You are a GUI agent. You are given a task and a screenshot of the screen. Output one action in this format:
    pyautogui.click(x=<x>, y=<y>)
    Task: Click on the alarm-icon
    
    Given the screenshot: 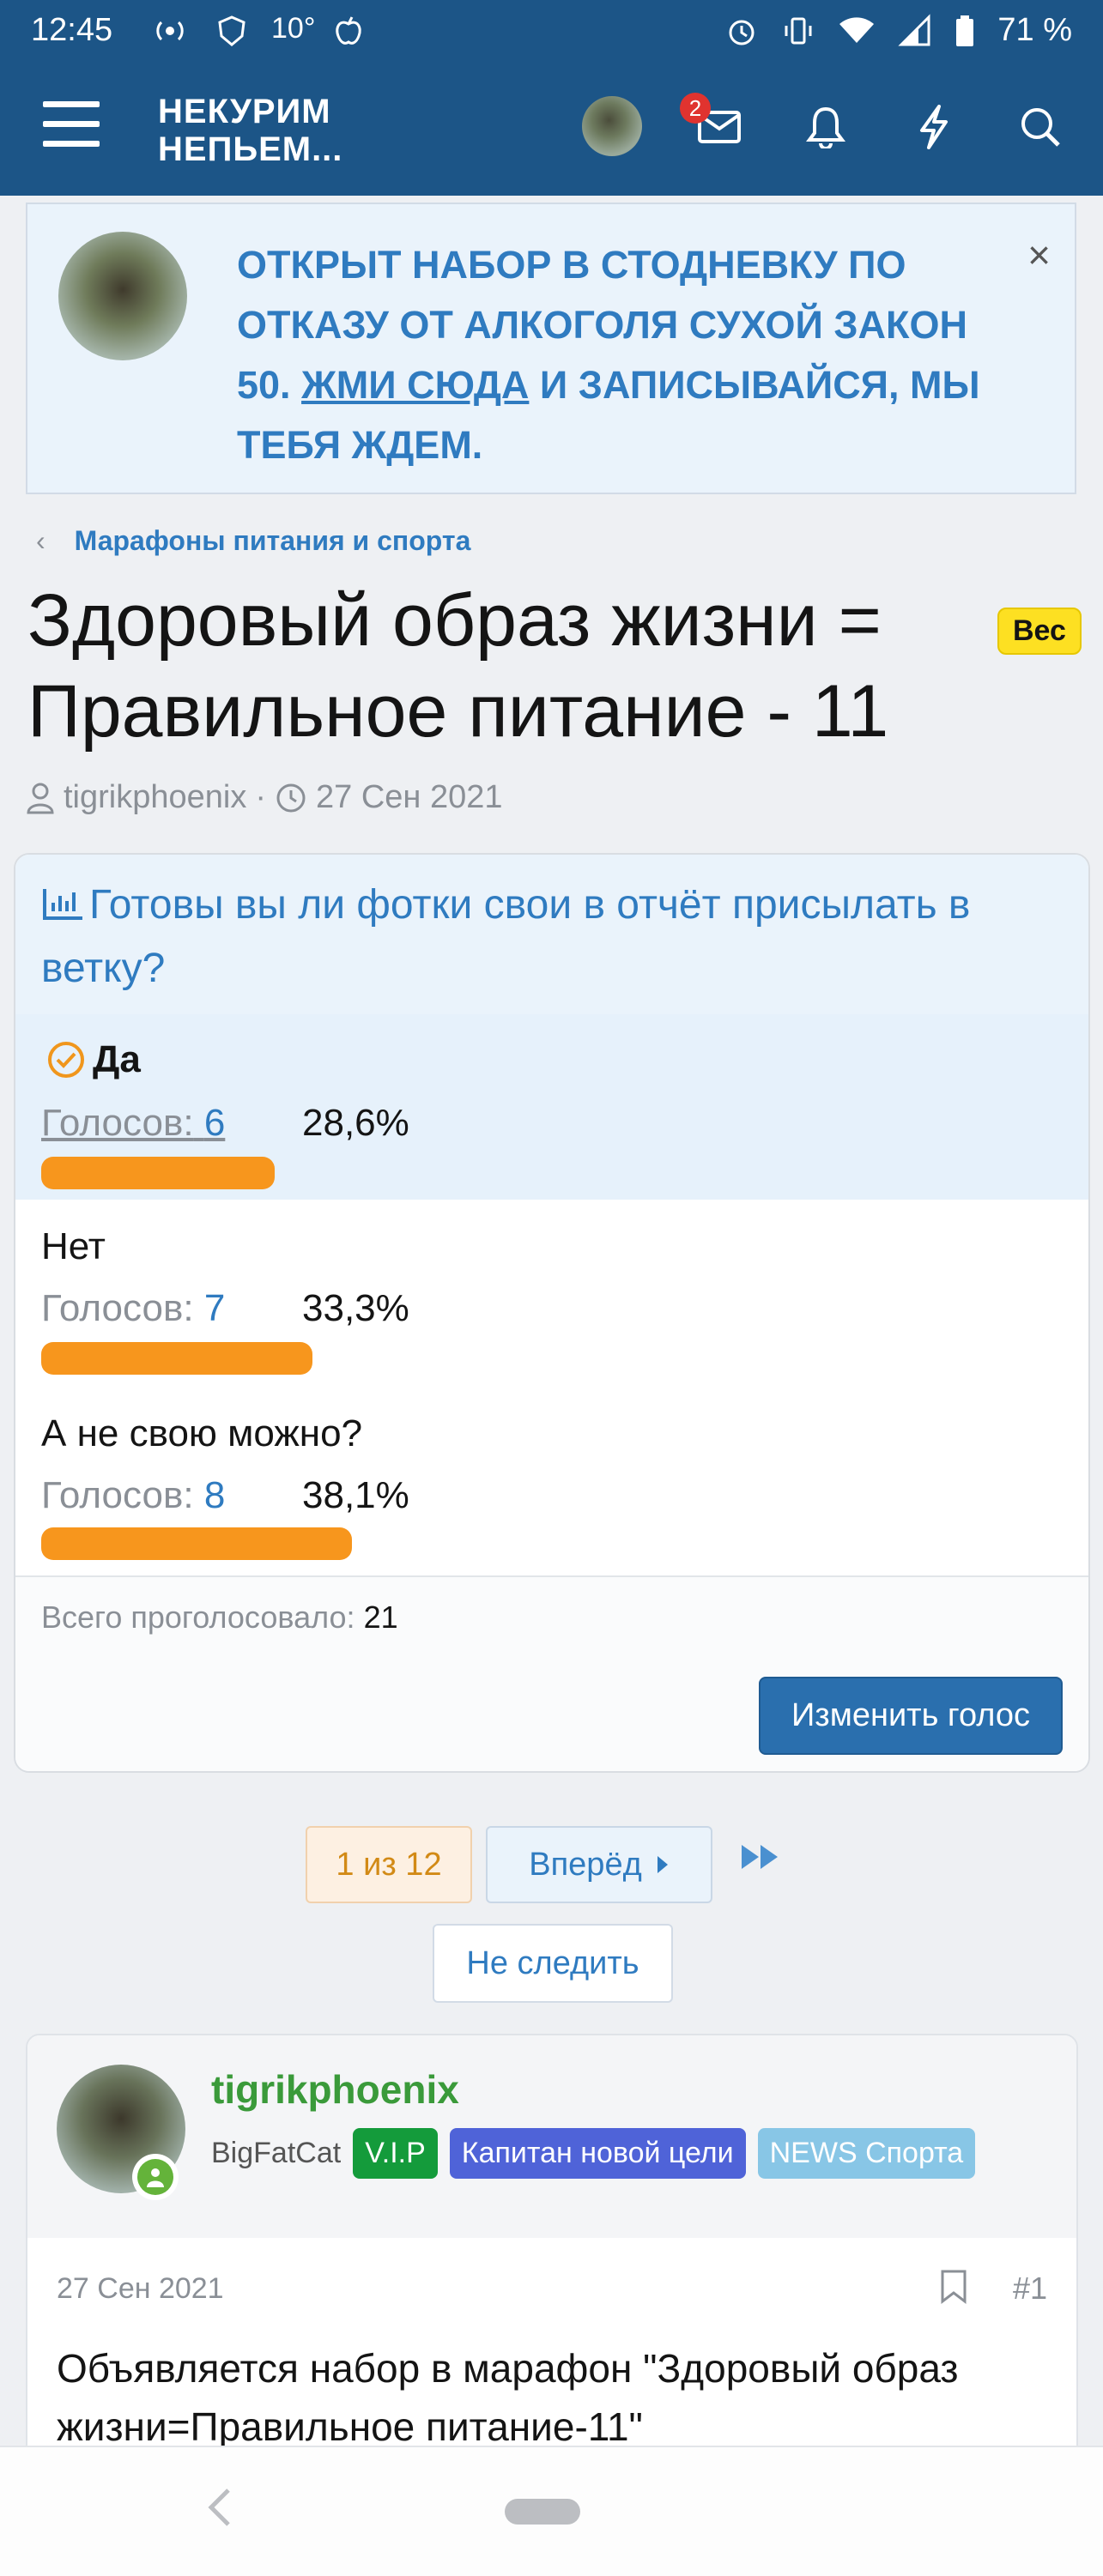 What is the action you would take?
    pyautogui.click(x=742, y=32)
    